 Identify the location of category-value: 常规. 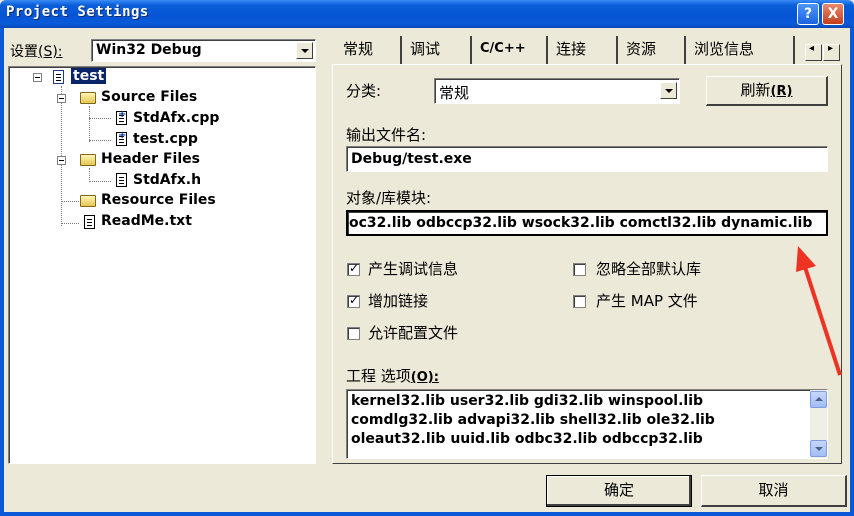
(454, 93).